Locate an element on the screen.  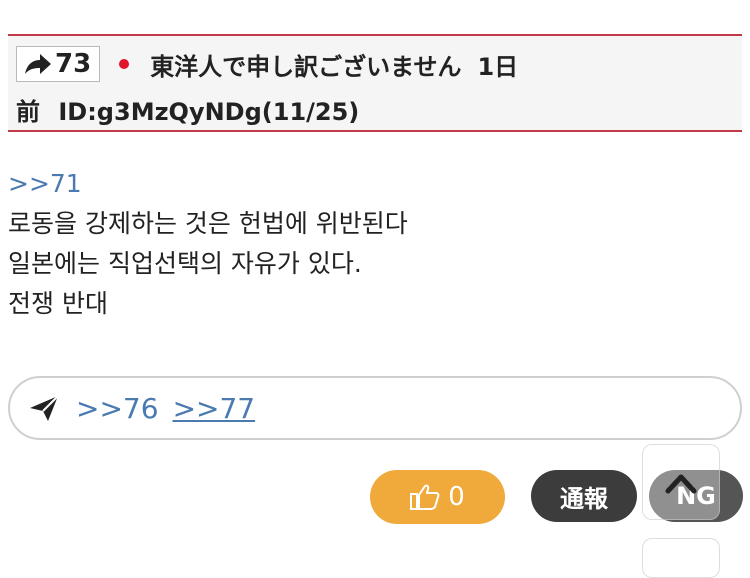
post-header-line2: 前 ID:g3MzQyNDg(11/25) is located at coordinates (187, 109).